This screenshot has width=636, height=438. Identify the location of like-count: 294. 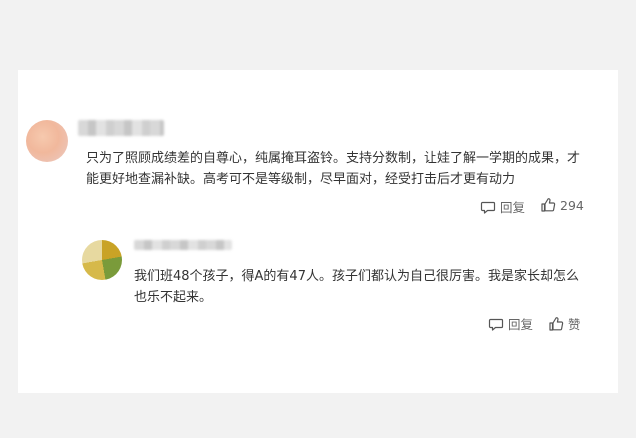
(572, 205).